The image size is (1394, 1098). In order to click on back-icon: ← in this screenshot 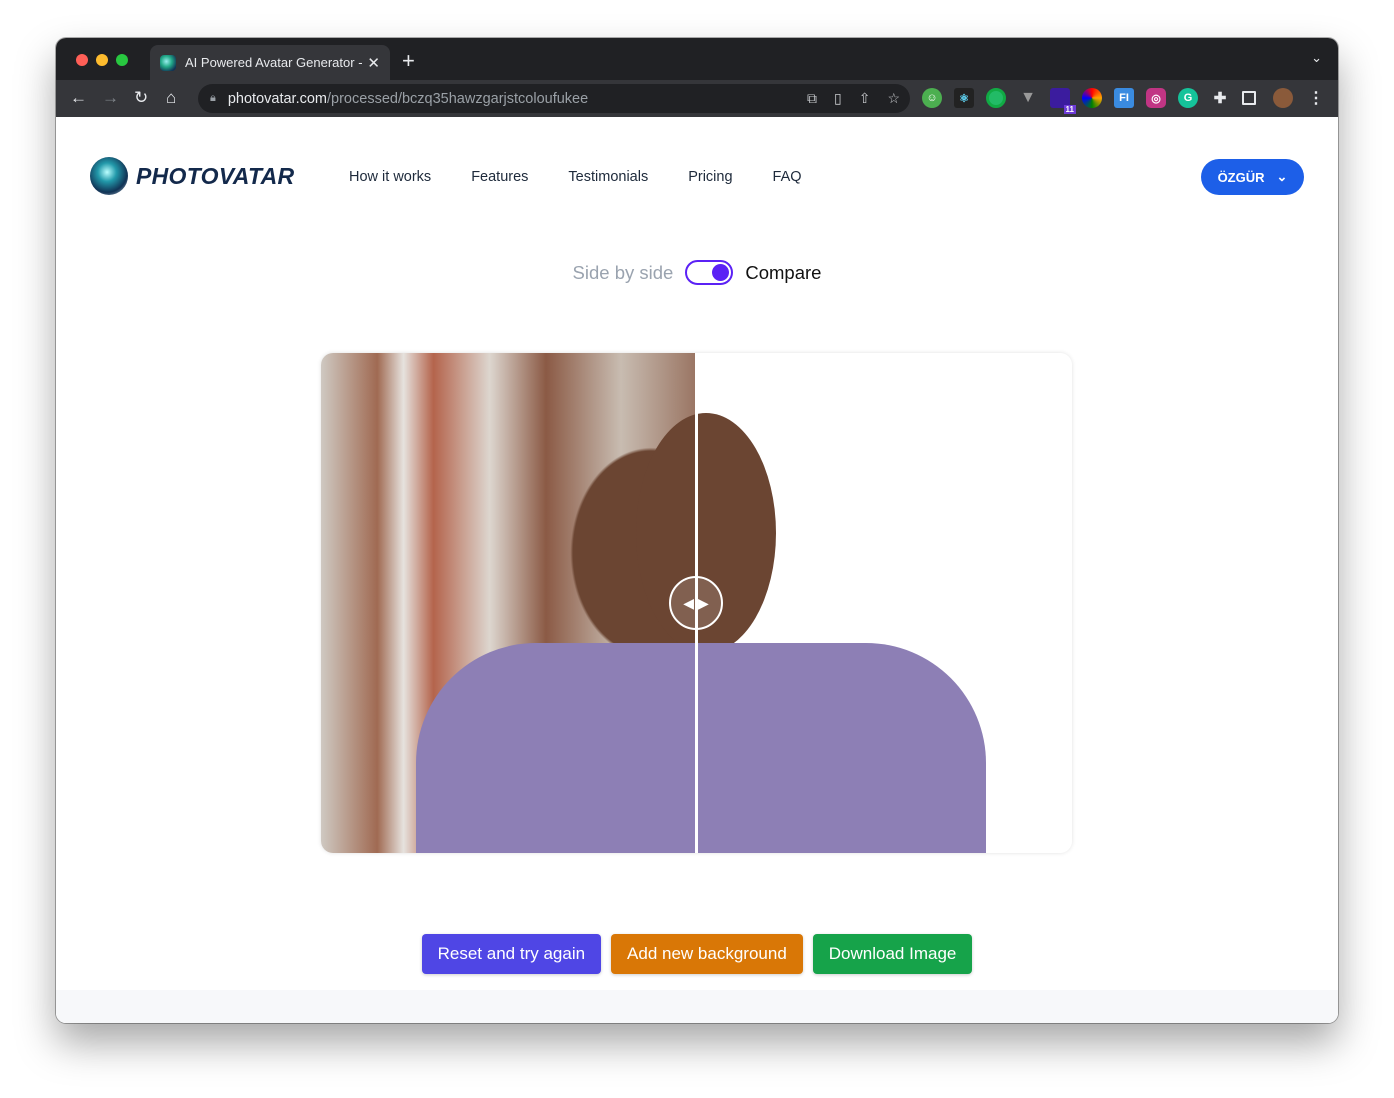, I will do `click(78, 98)`.